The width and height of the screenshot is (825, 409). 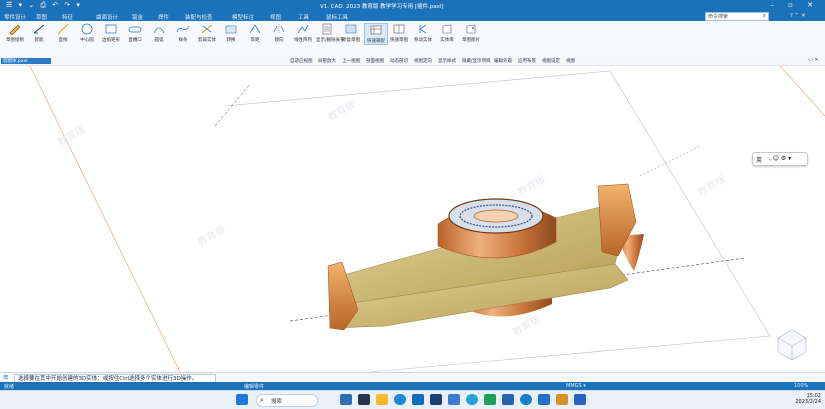 I want to click on view-item-zoom: 局部放大, so click(x=327, y=61).